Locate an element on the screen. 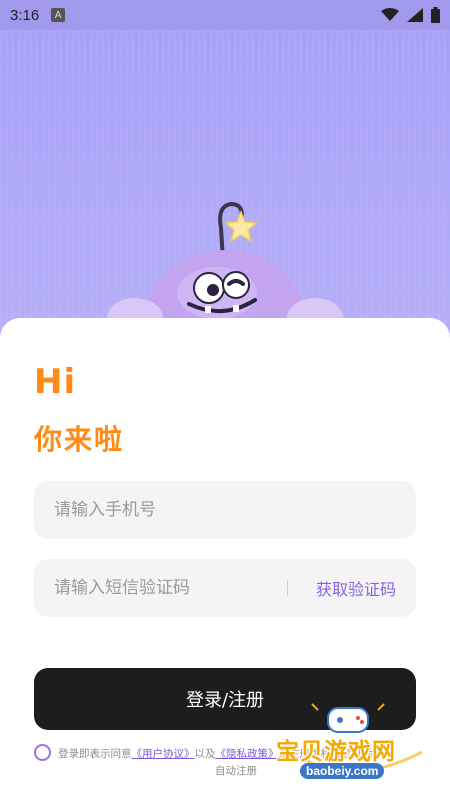 This screenshot has height=800, width=450. status-bar: 3:16 A is located at coordinates (225, 15).